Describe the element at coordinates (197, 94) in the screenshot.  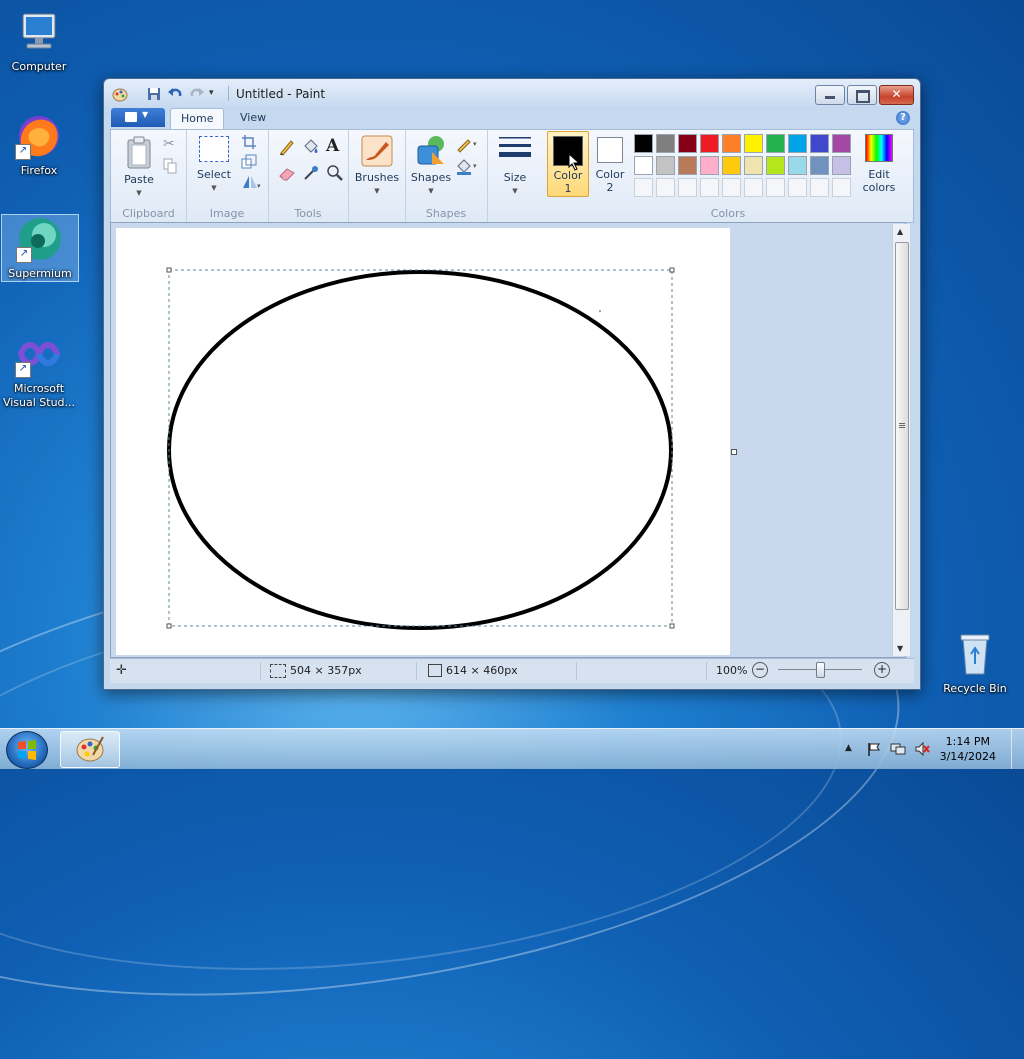
I see `redo-icon` at that location.